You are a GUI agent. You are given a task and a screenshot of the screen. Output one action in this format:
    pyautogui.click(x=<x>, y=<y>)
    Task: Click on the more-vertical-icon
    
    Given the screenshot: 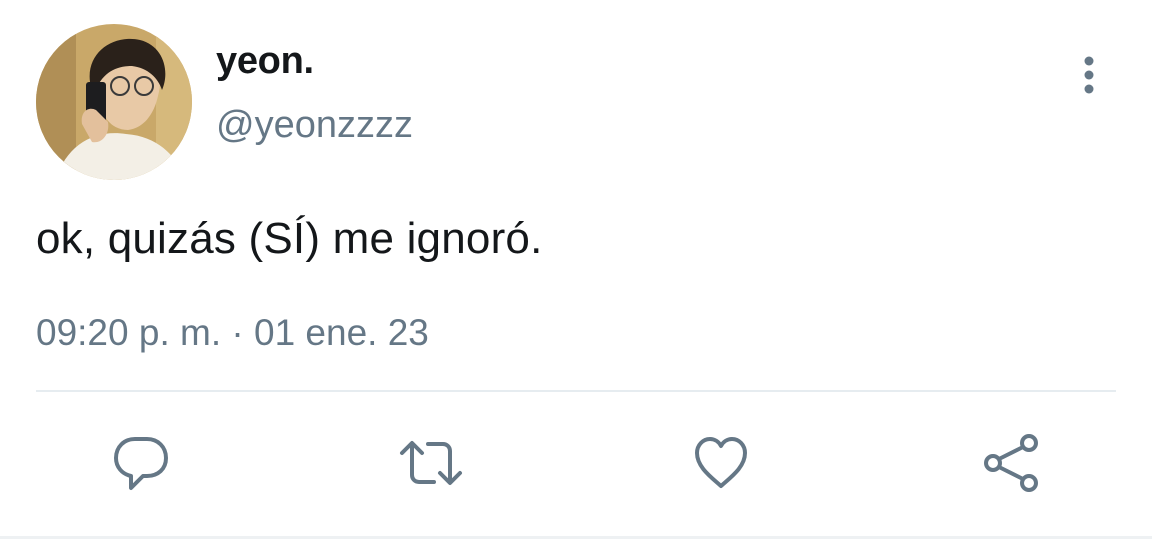 What is the action you would take?
    pyautogui.click(x=1089, y=75)
    